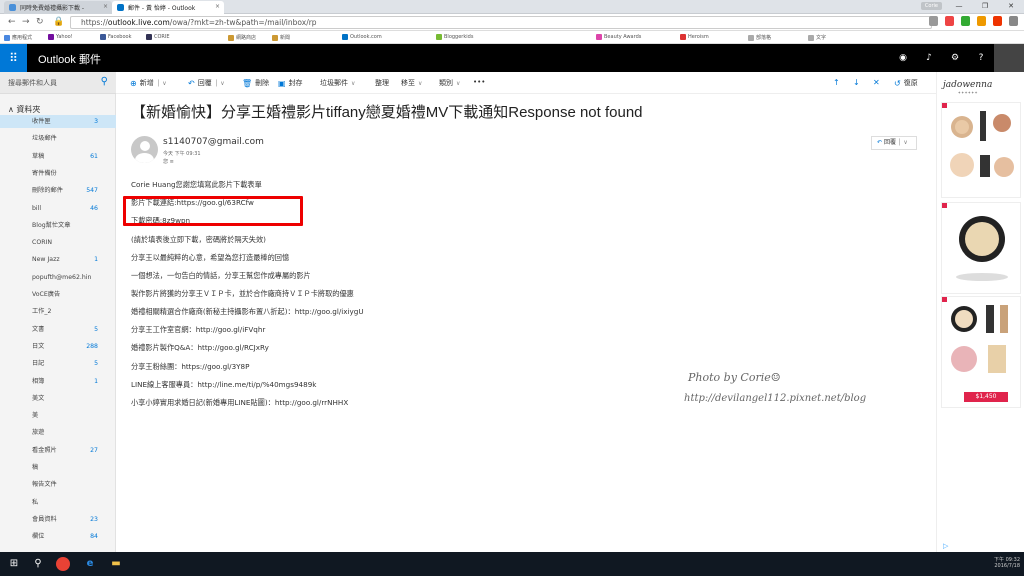 This screenshot has width=1024, height=576. Describe the element at coordinates (58, 502) in the screenshot. I see `folder-item: 私` at that location.